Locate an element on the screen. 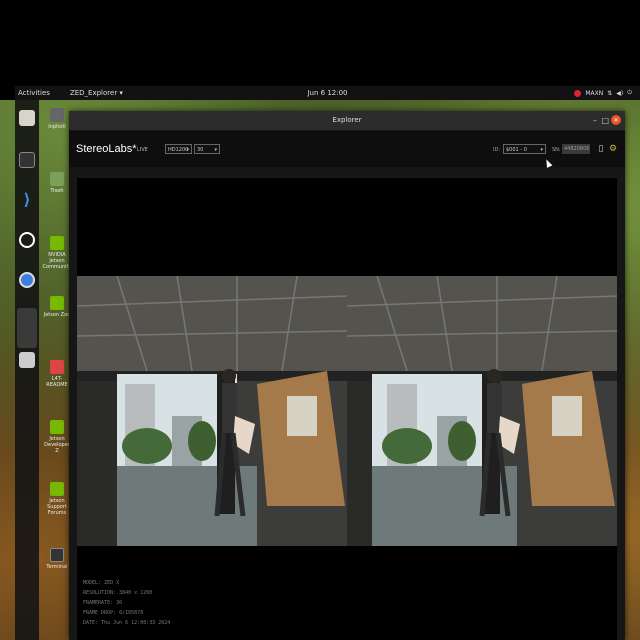  obs-icon is located at coordinates (27, 240).